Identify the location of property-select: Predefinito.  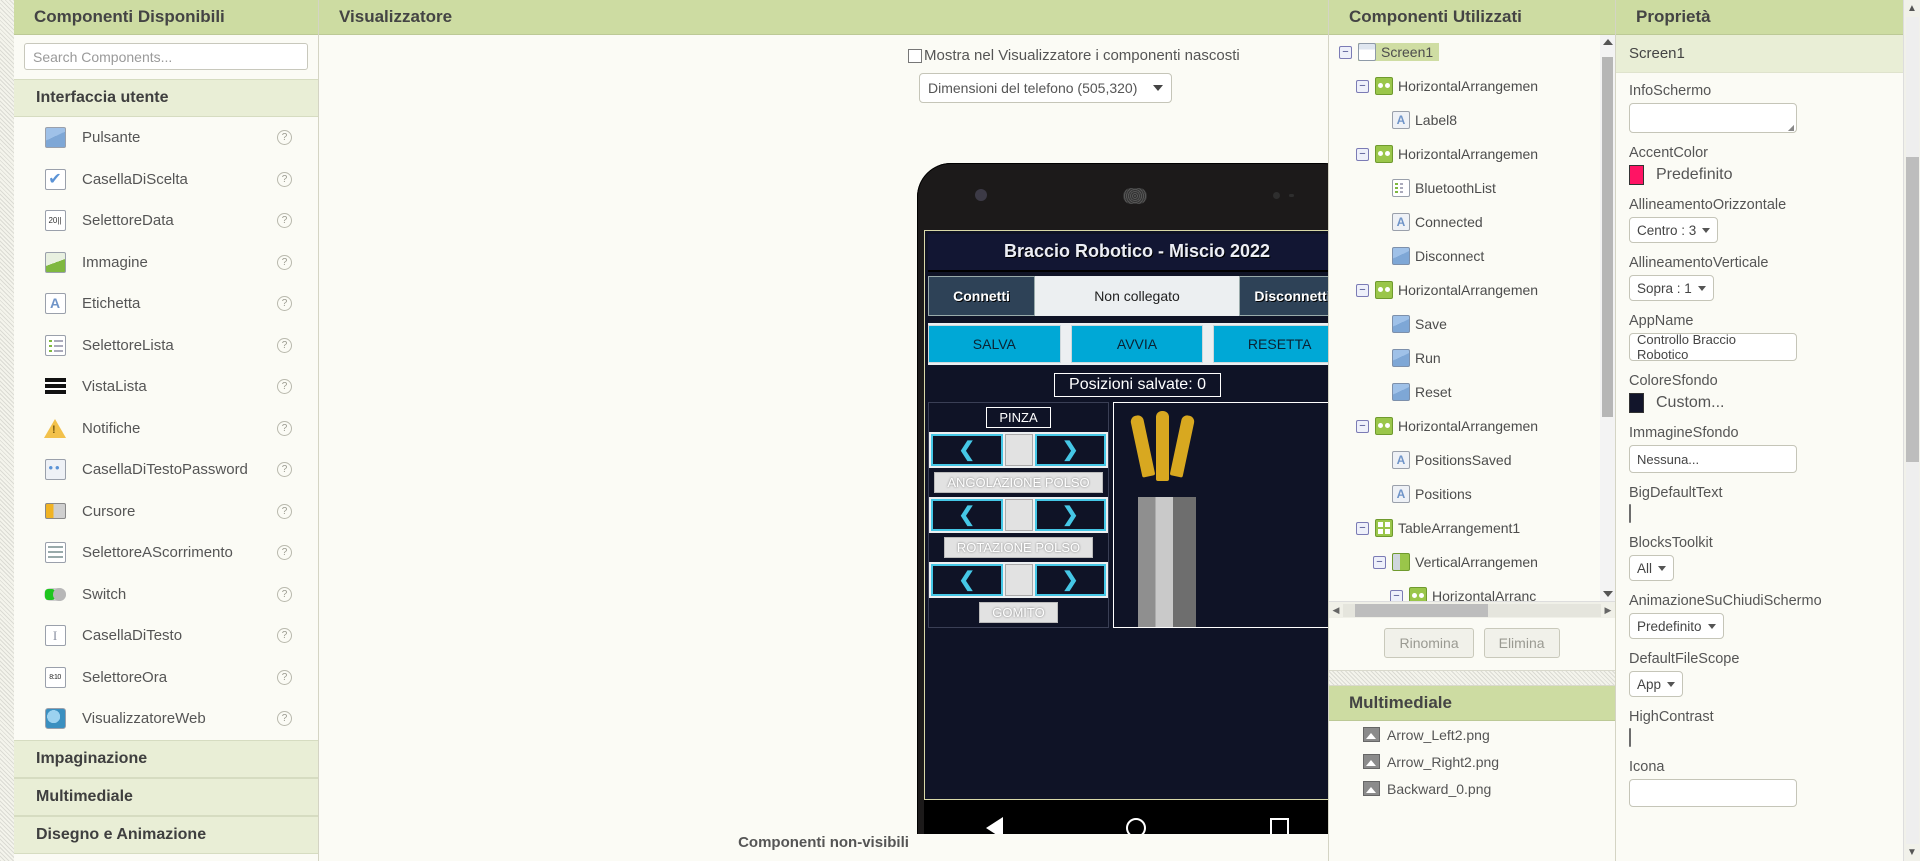
(1676, 626).